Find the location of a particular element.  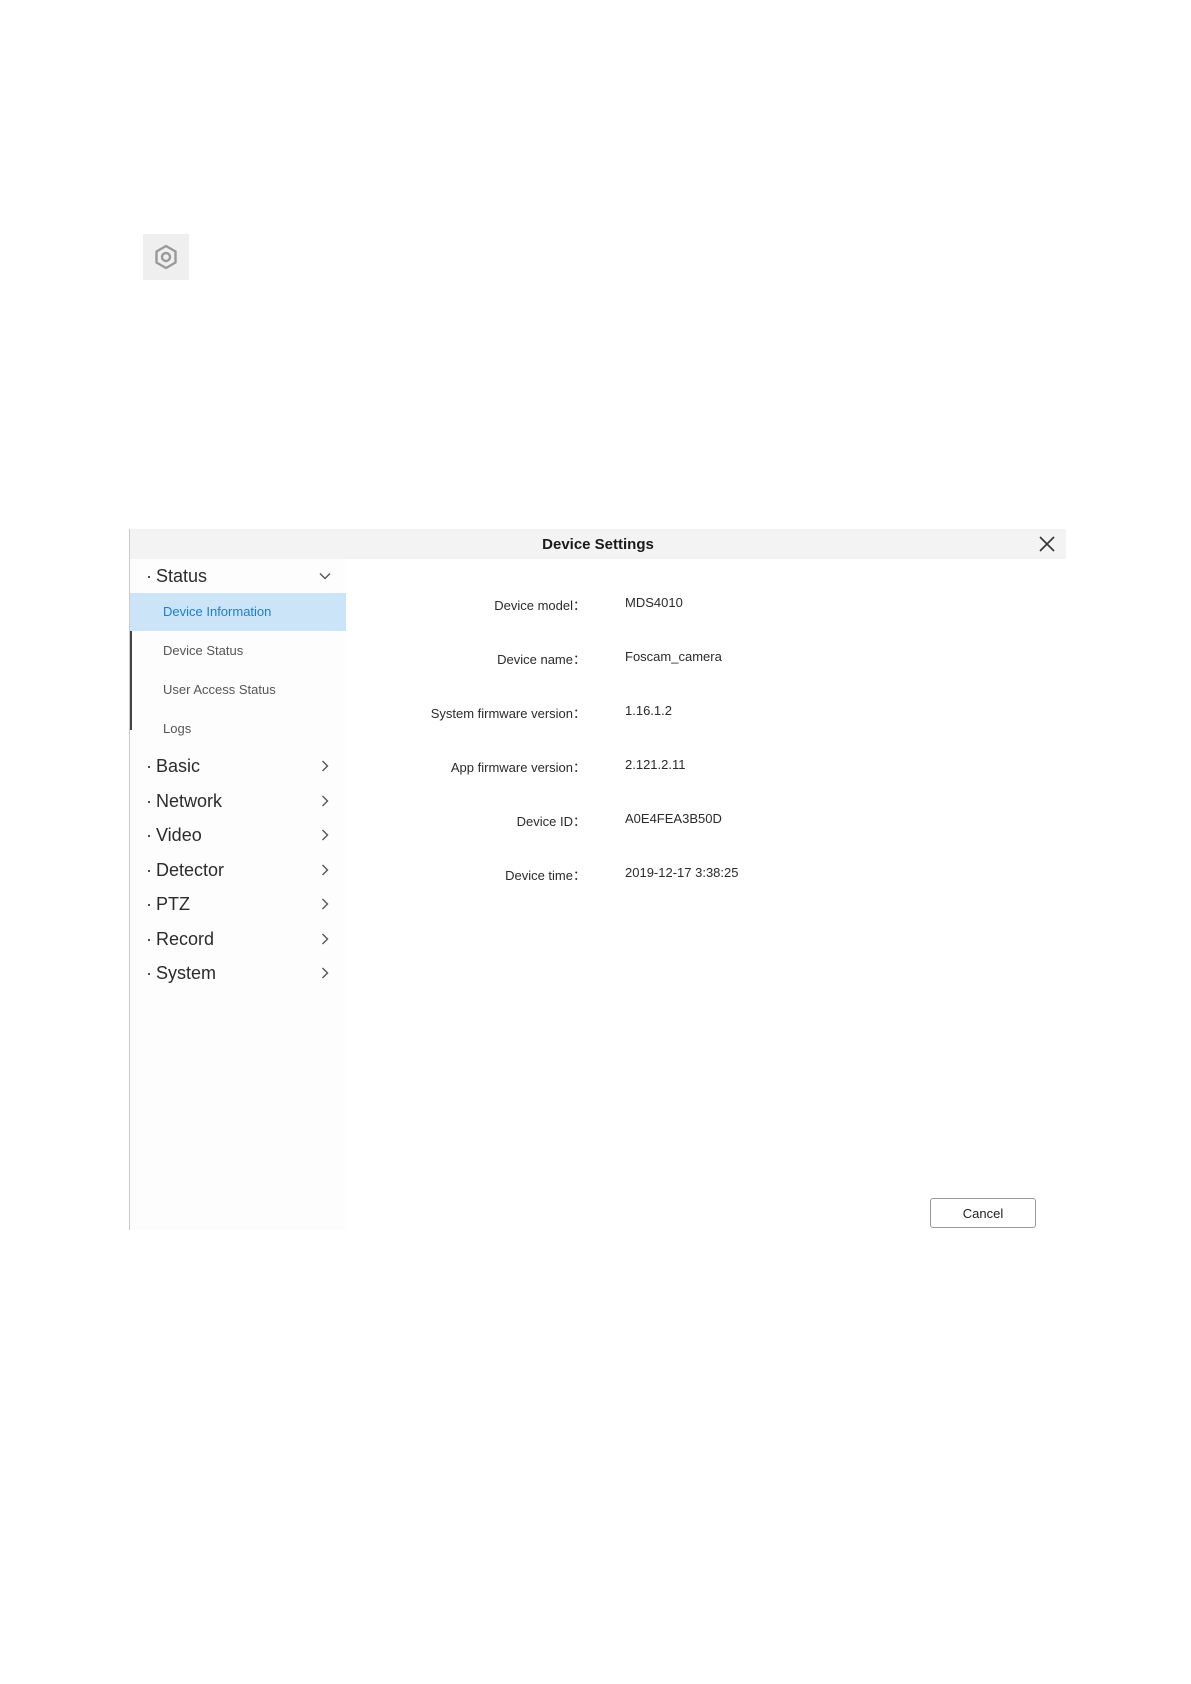

sidebar-group-ptz: · PTZ is located at coordinates (238, 904).